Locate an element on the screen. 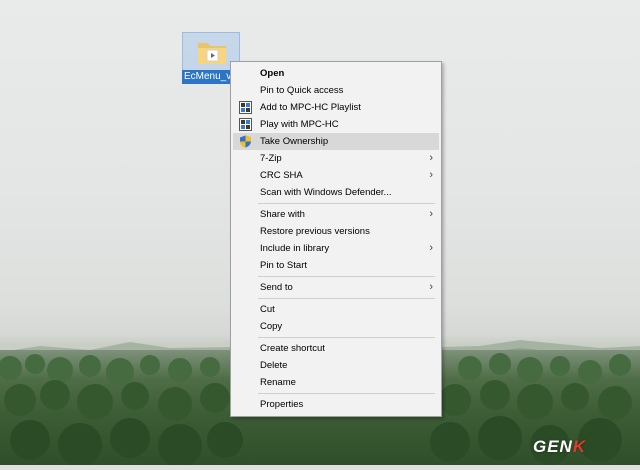 The height and width of the screenshot is (470, 640). menu-item-delete: Delete is located at coordinates (336, 365).